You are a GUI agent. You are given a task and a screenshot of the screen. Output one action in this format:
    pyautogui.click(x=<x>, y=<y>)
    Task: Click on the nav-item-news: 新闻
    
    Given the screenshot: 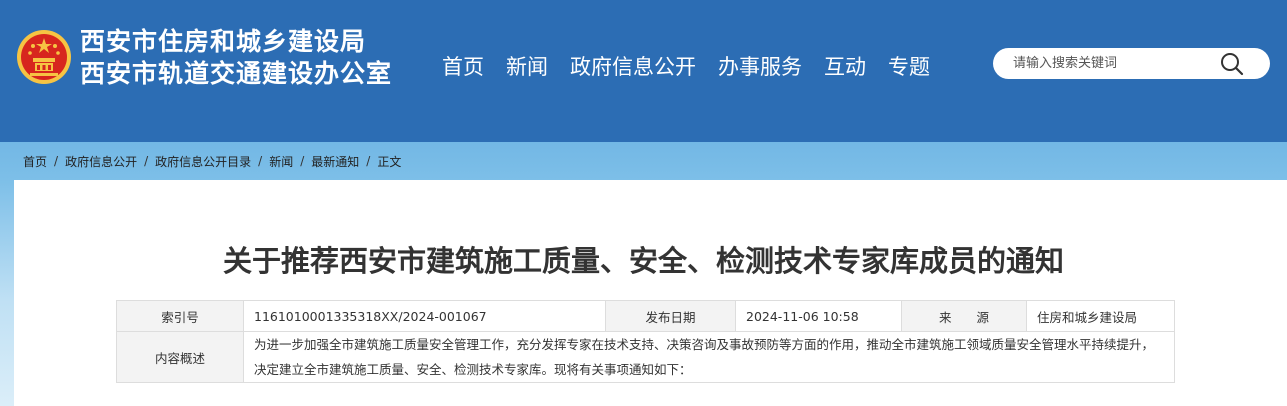 What is the action you would take?
    pyautogui.click(x=527, y=67)
    